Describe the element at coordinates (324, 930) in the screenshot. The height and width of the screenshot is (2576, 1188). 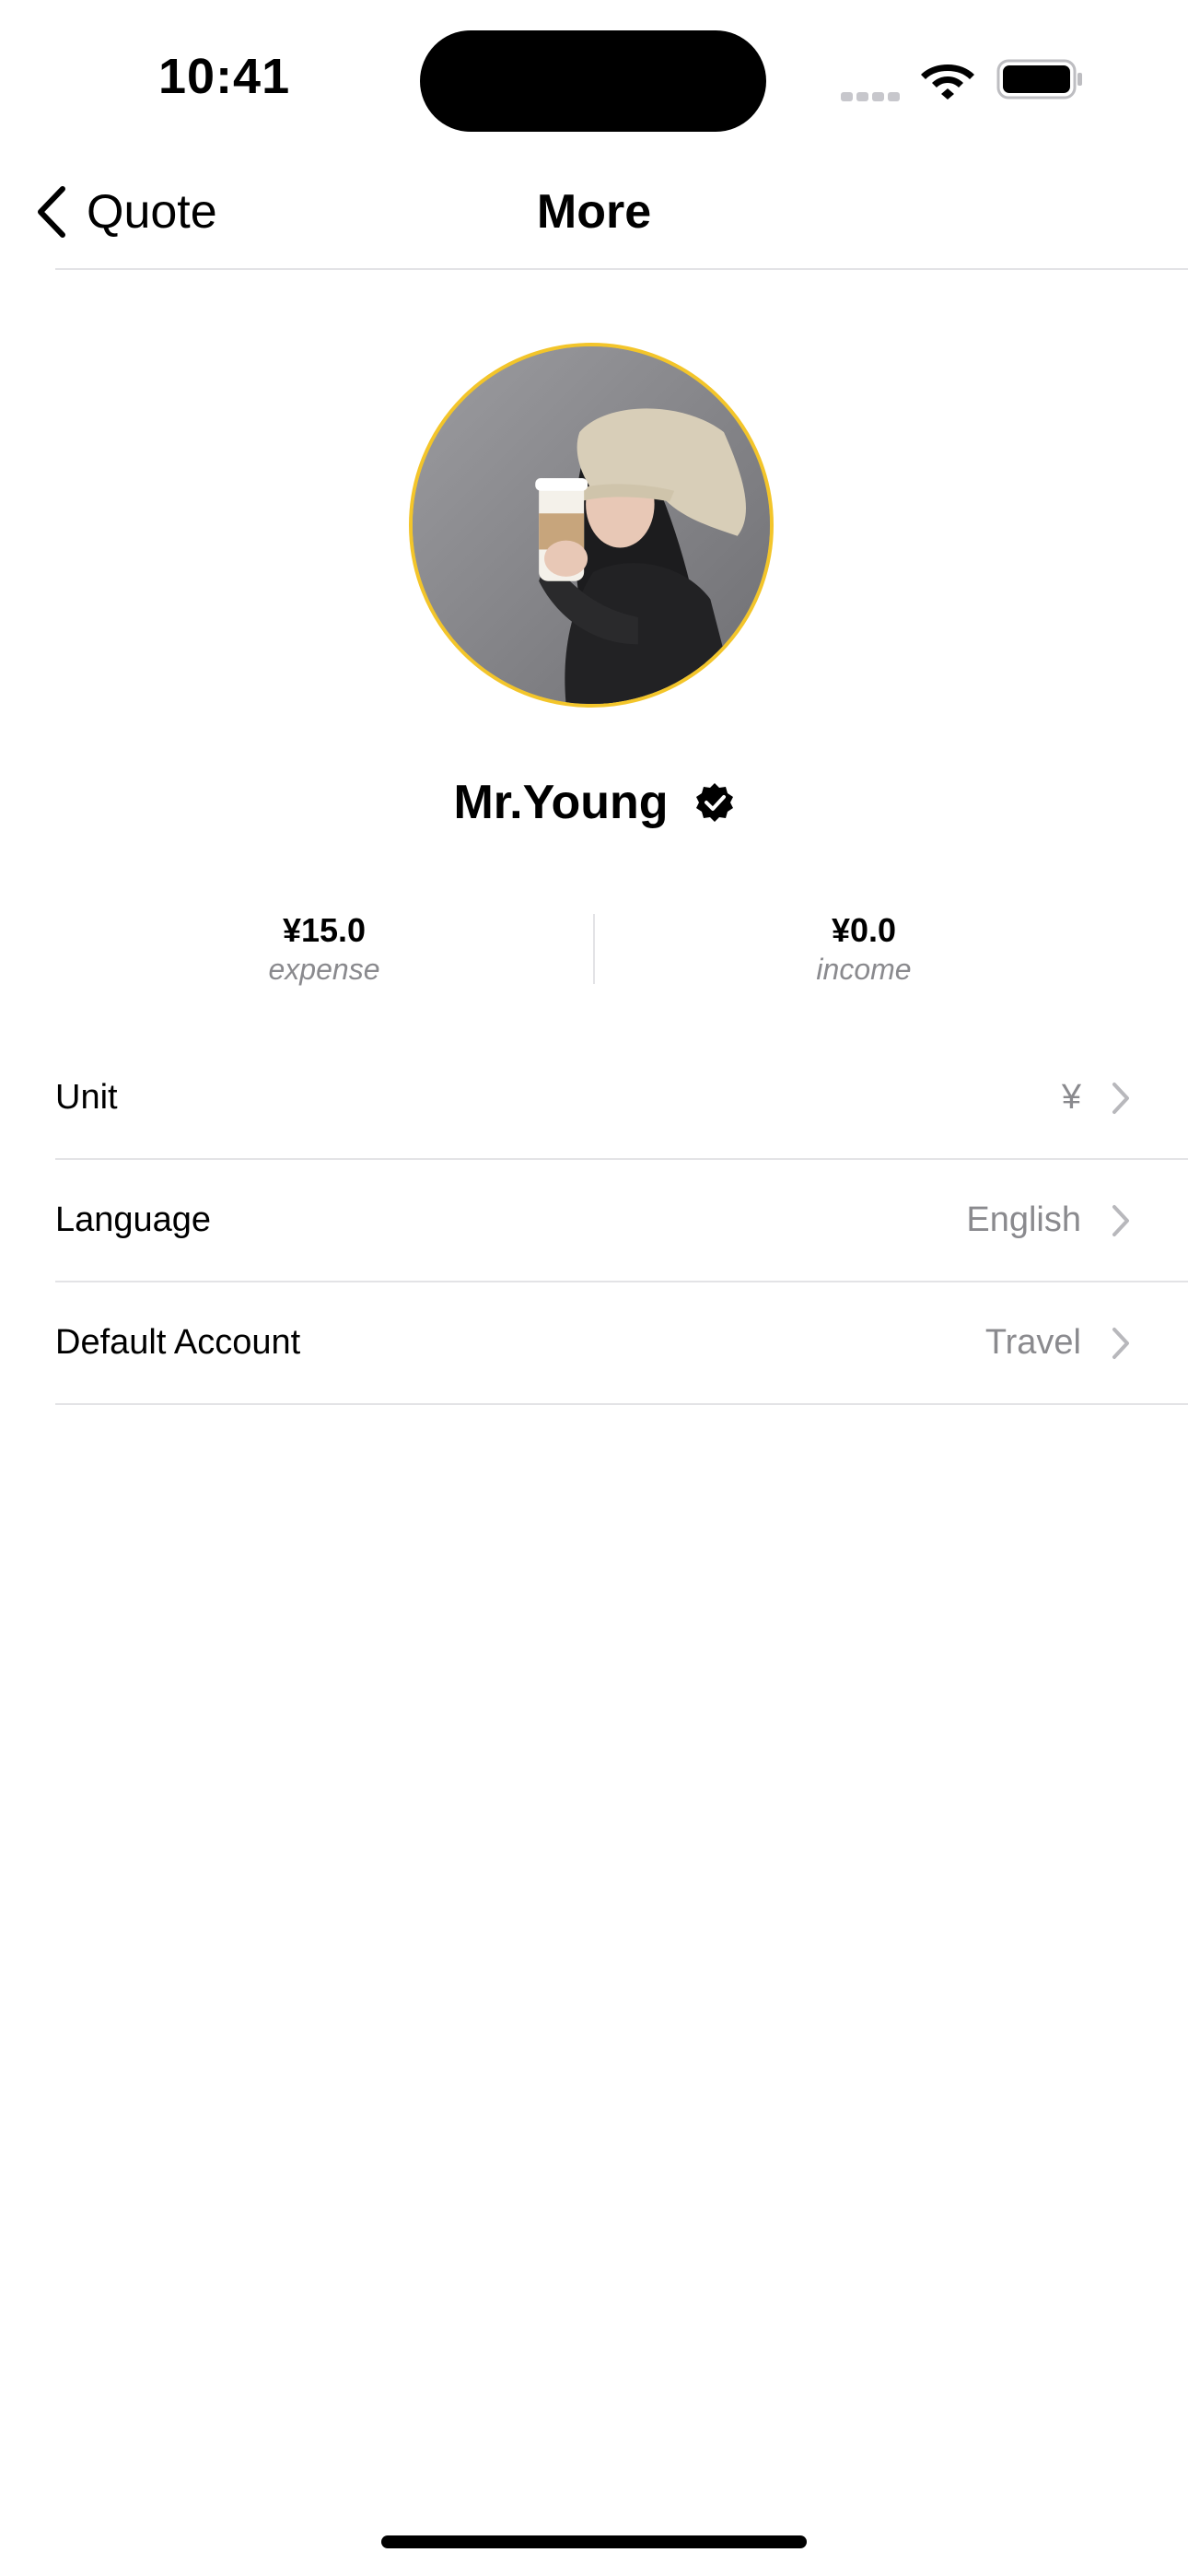
I see `stat-expense-value: ¥15.0` at that location.